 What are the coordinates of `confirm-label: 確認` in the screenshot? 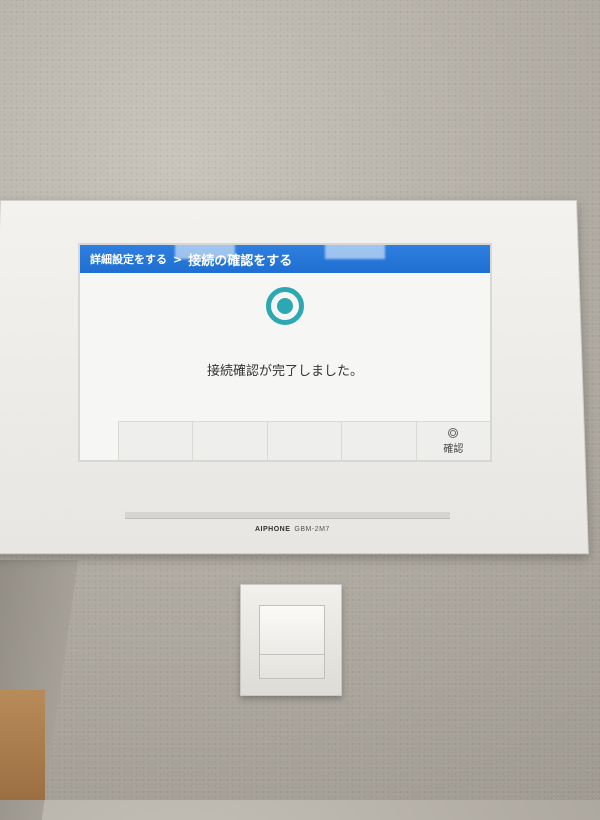 It's located at (453, 449).